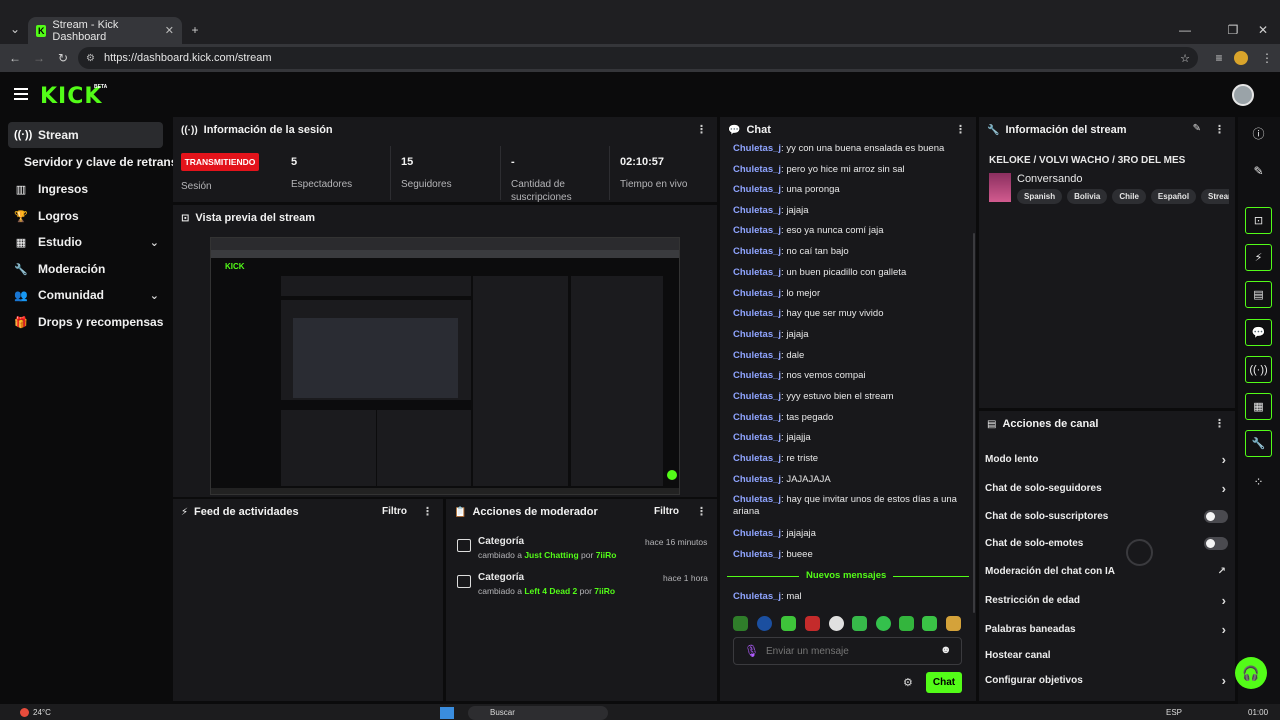  I want to click on mod-action-game: Just Chatting, so click(551, 555).